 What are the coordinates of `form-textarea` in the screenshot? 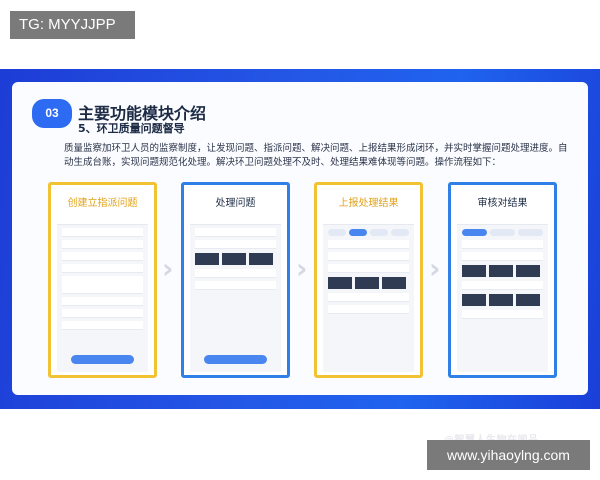 It's located at (102, 285).